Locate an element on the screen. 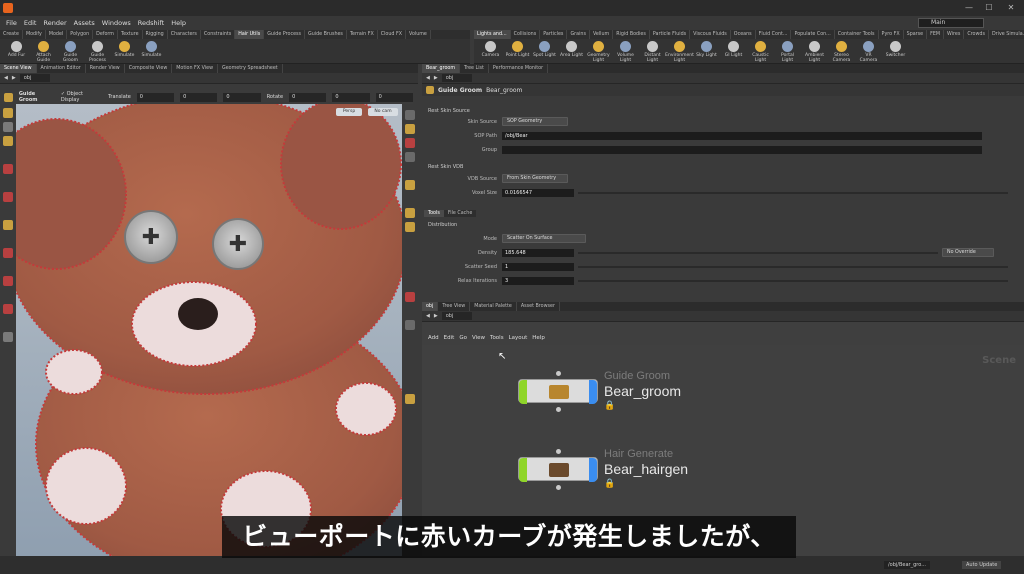 This screenshot has height=574, width=1024. shelf-tab: Characters is located at coordinates (184, 34).